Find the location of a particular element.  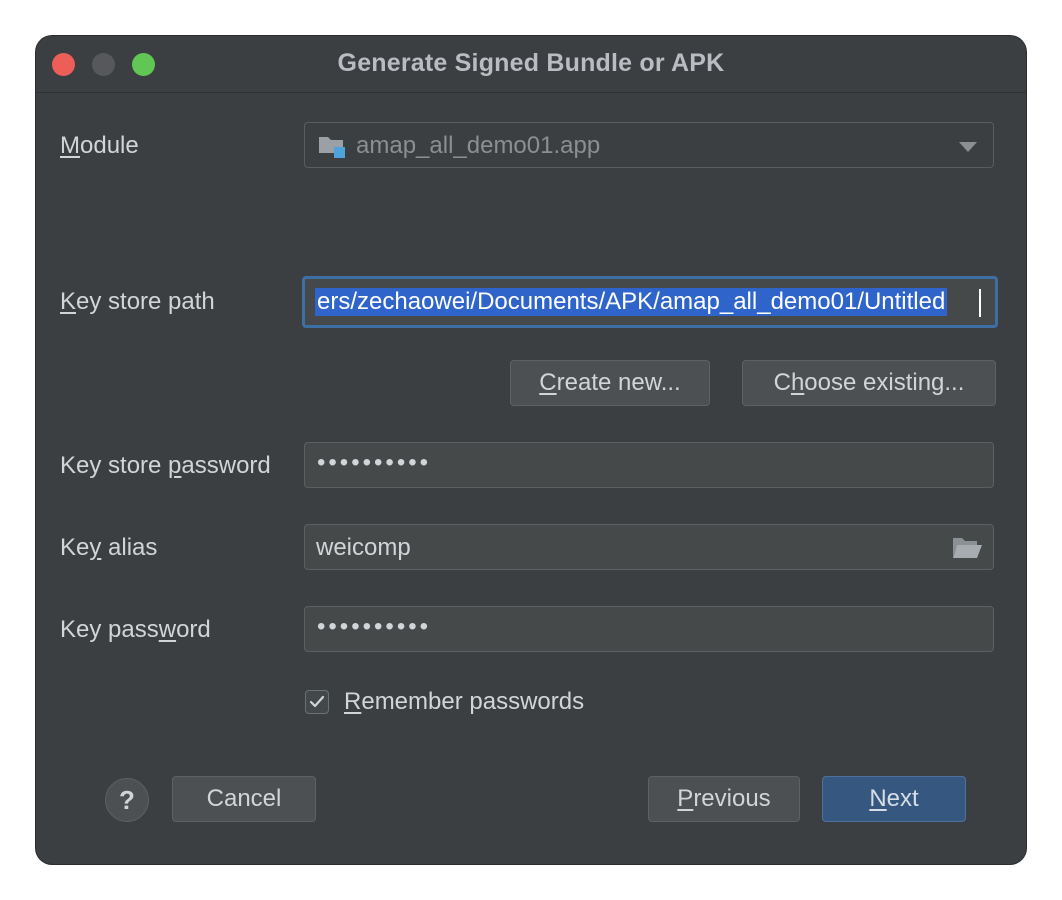

keystore-path-label: Key store path is located at coordinates (137, 302).